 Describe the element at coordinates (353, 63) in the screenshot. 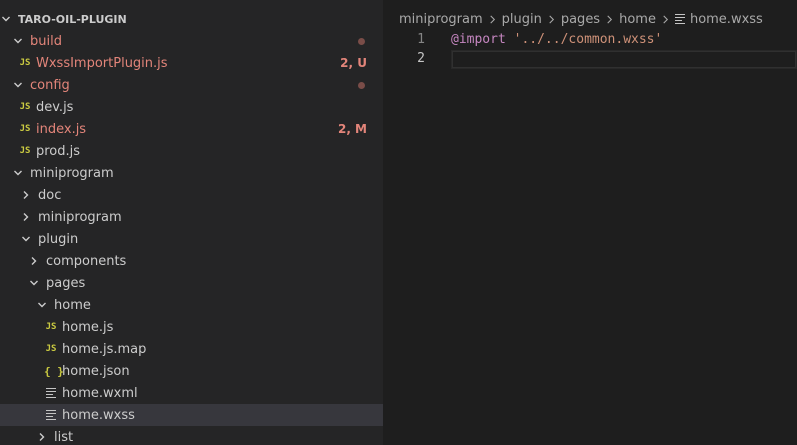

I see `status-badge: 2, U` at that location.